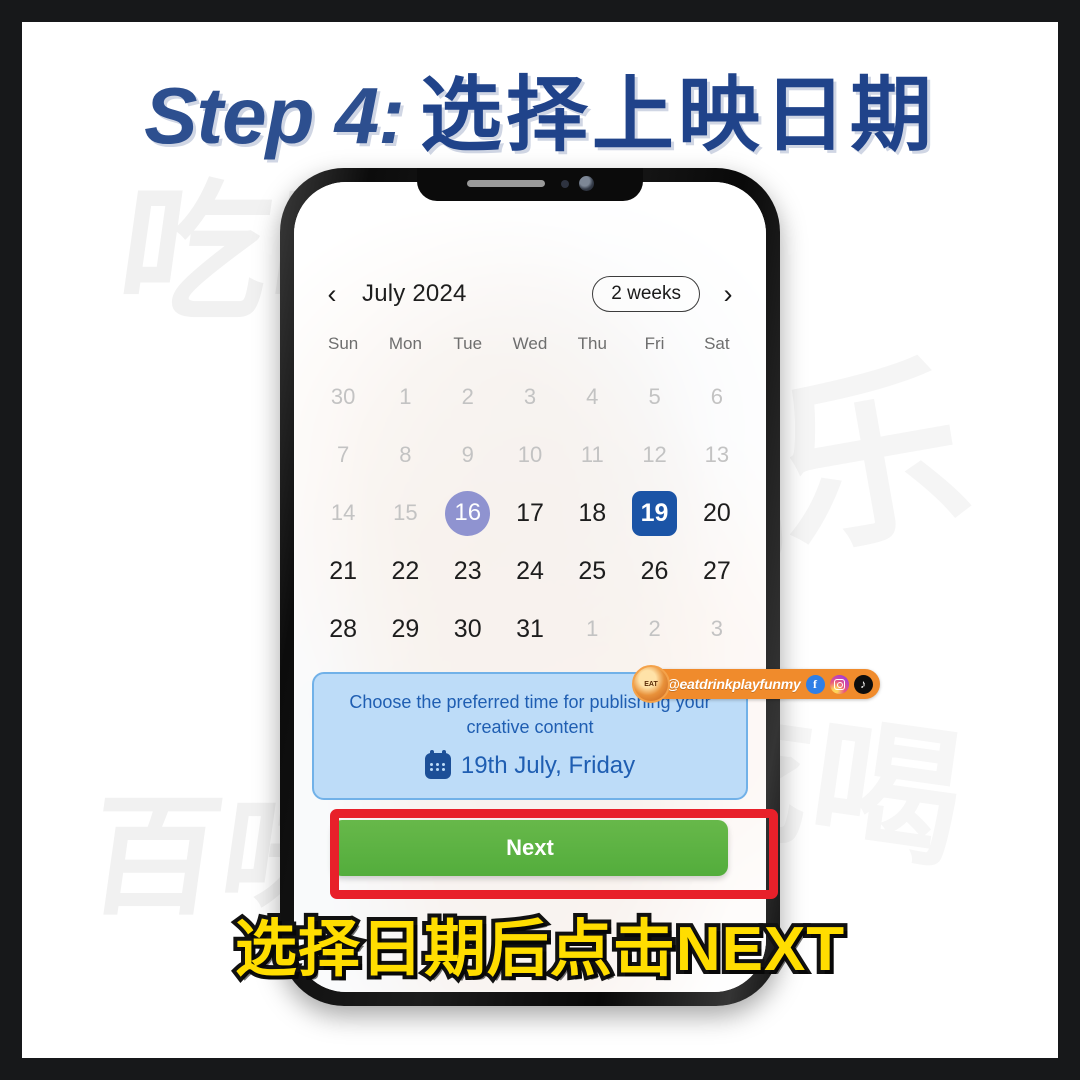  I want to click on calendar-cell: 4, so click(592, 397).